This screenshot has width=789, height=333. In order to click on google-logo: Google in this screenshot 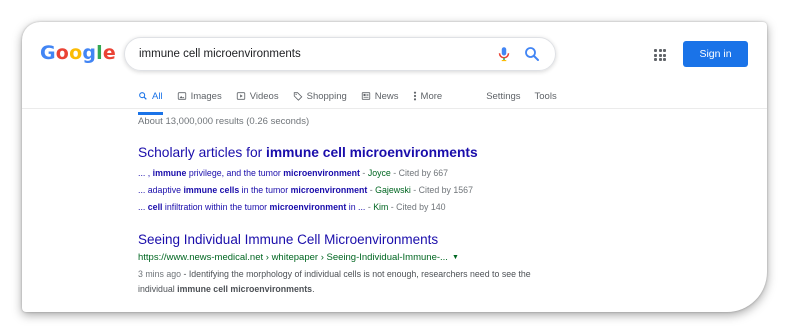, I will do `click(78, 53)`.